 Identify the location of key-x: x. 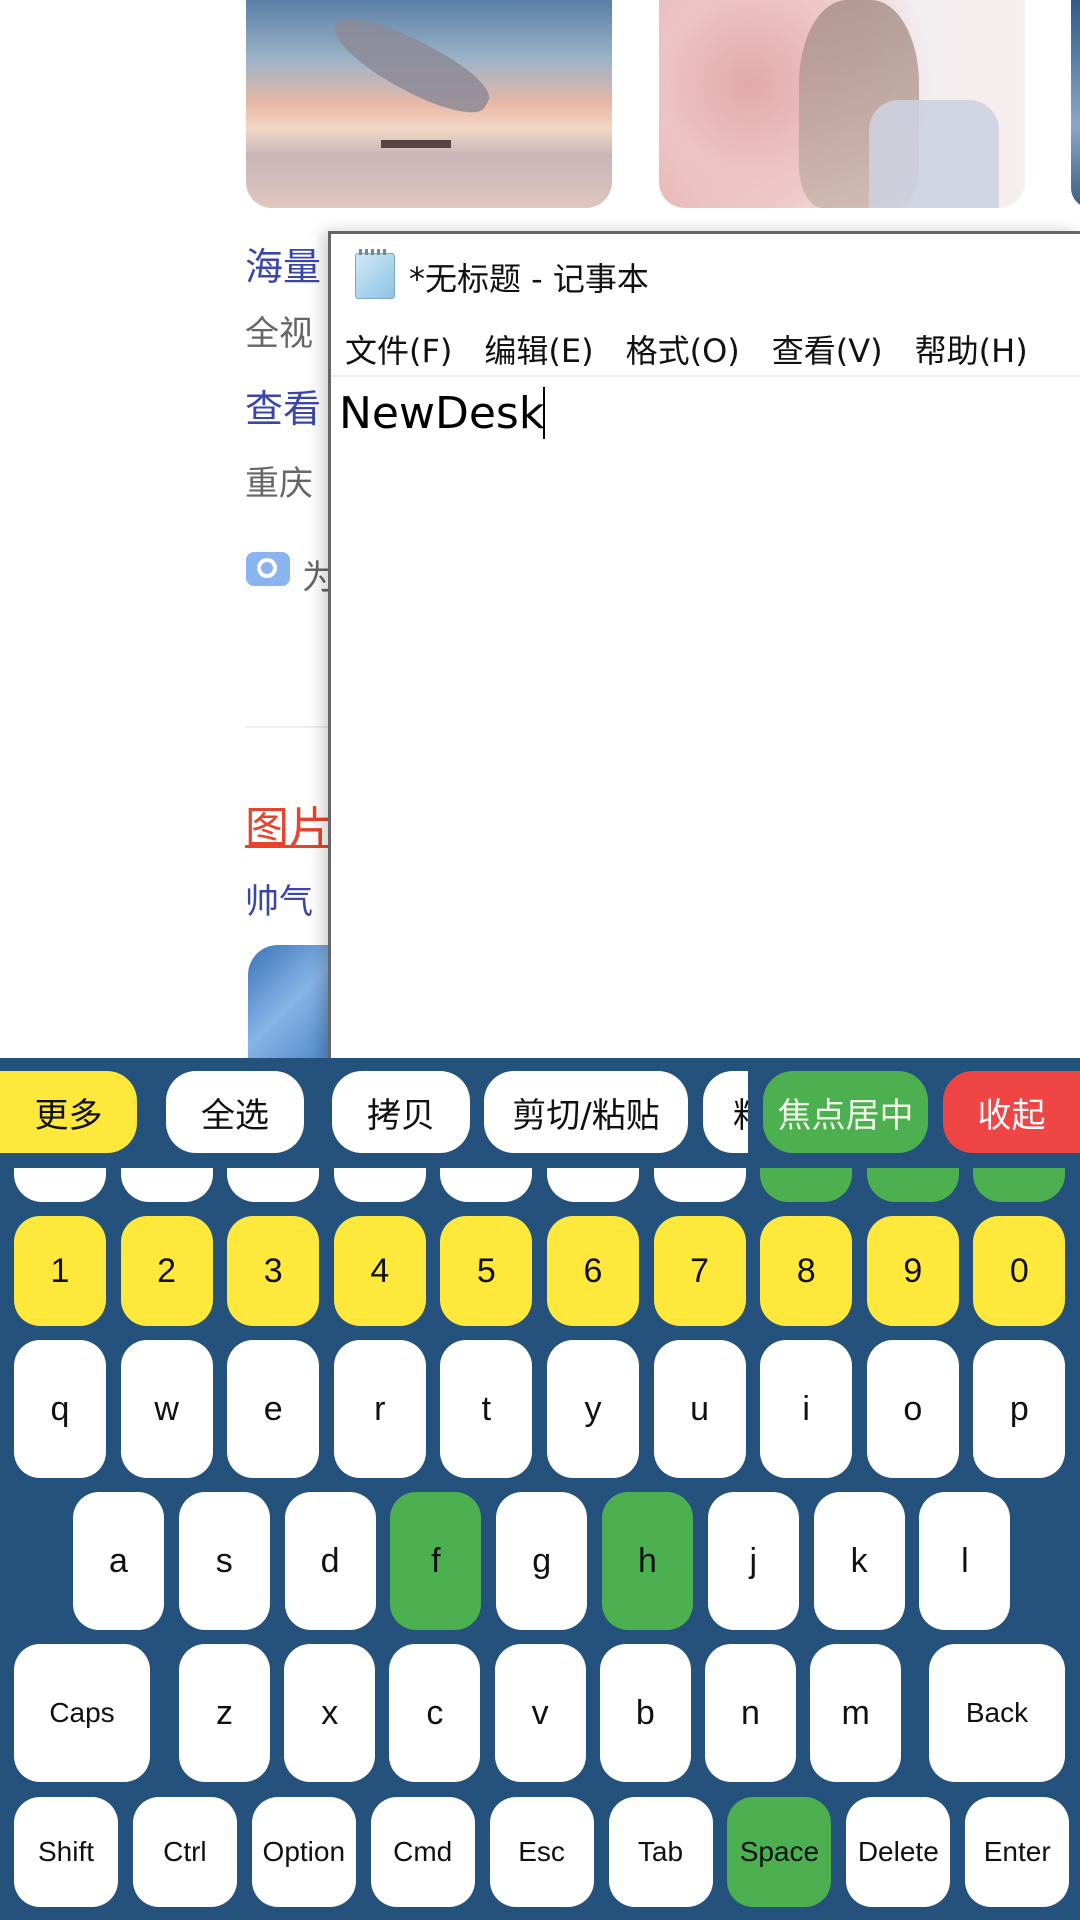
(330, 1713).